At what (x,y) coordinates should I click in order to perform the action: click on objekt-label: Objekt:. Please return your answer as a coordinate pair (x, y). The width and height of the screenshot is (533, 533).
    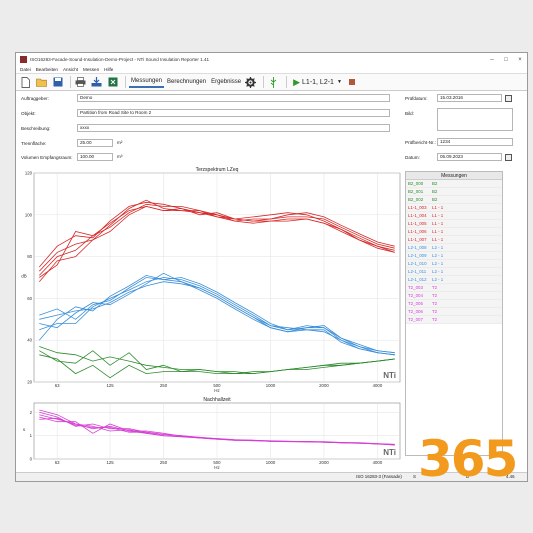
    Looking at the image, I should click on (28, 113).